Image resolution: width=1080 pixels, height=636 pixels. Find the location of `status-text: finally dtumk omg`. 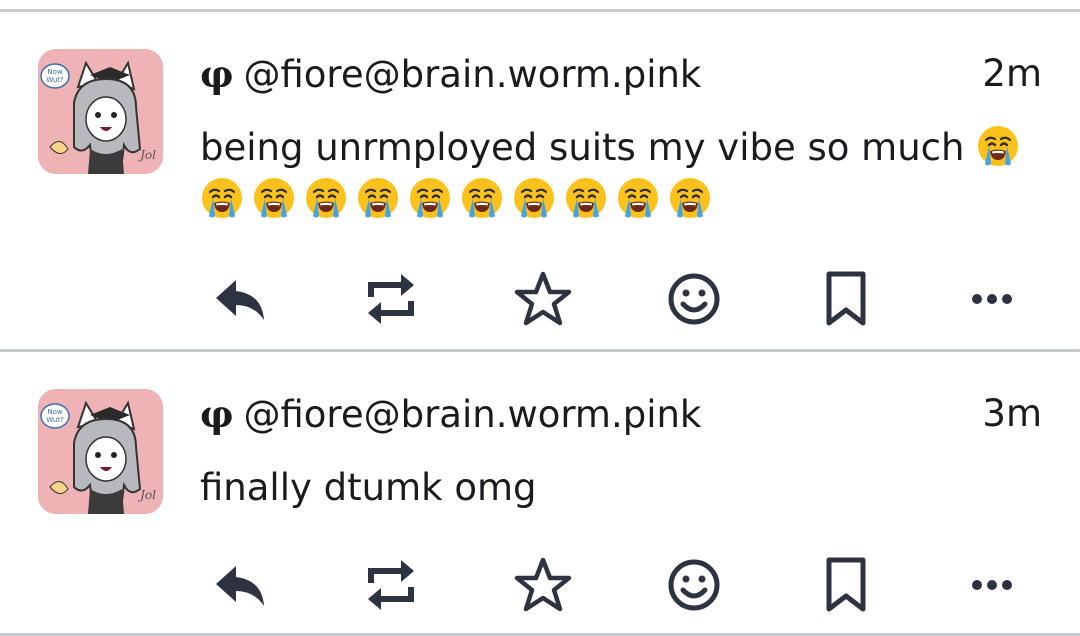

status-text: finally dtumk omg is located at coordinates (368, 487).